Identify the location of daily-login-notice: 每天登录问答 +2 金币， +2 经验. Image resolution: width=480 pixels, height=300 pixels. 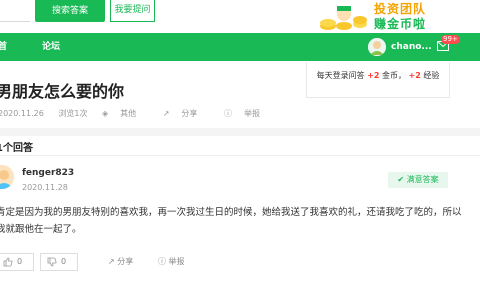
(378, 80).